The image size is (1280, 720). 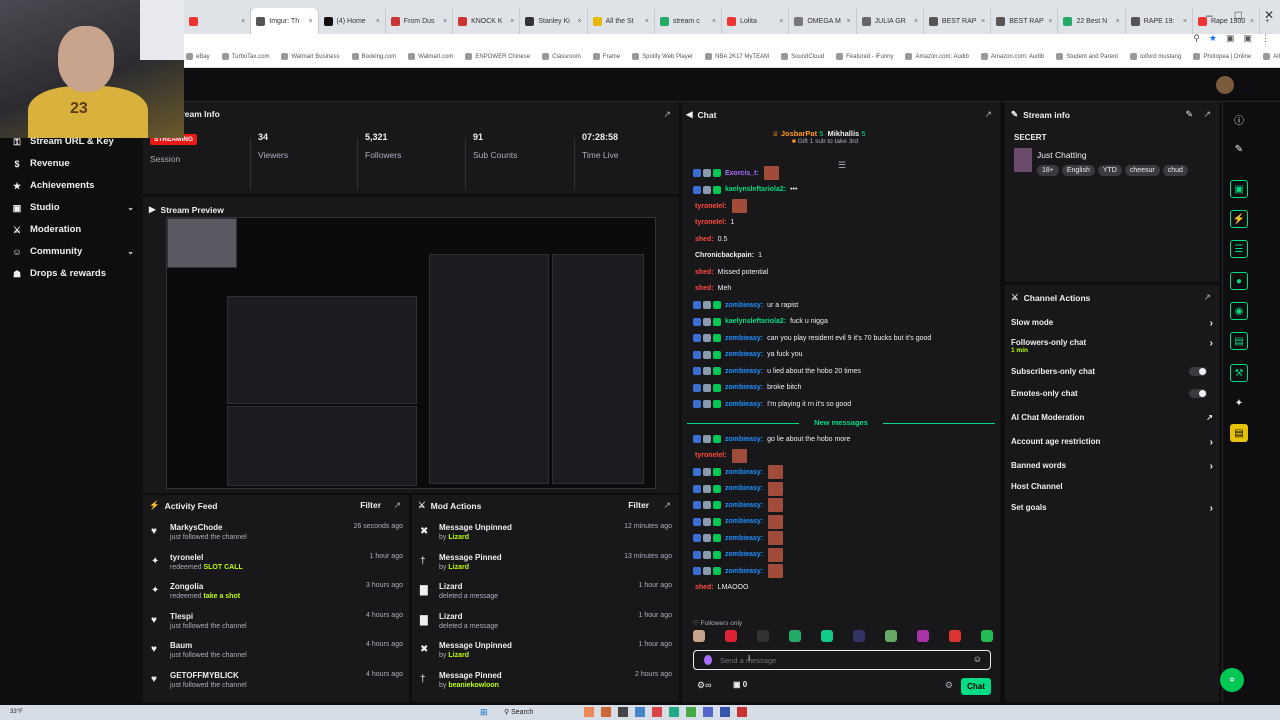 What do you see at coordinates (742, 173) in the screenshot?
I see `chat-username: Exorcis_t:` at bounding box center [742, 173].